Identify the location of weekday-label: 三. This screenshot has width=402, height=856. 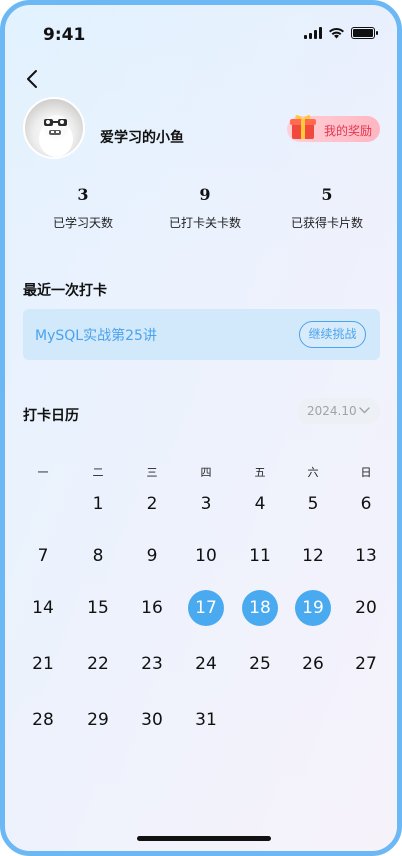
(152, 472).